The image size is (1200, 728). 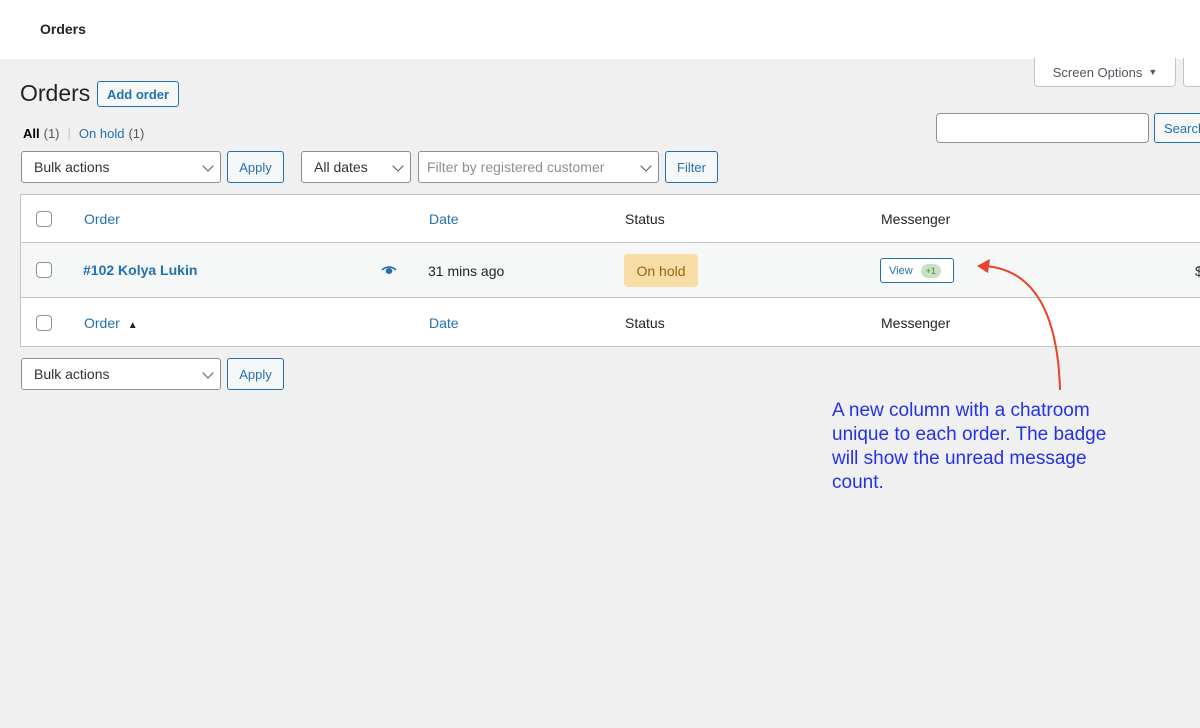 What do you see at coordinates (255, 374) in the screenshot?
I see `apply-button-bottom: Apply` at bounding box center [255, 374].